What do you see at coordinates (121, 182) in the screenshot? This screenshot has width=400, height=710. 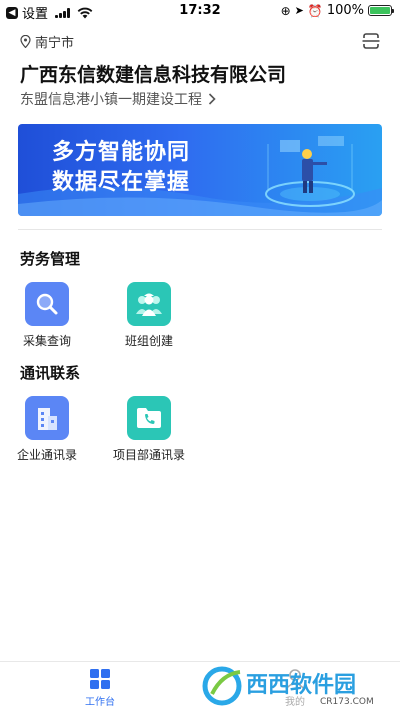 I see `banner-line-2: 数据尽在掌握` at bounding box center [121, 182].